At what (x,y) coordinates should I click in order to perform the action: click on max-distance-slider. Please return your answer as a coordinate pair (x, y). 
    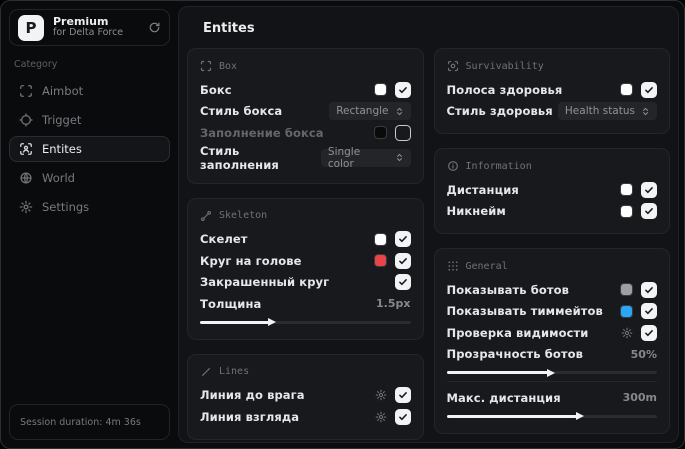
    Looking at the image, I should click on (551, 416).